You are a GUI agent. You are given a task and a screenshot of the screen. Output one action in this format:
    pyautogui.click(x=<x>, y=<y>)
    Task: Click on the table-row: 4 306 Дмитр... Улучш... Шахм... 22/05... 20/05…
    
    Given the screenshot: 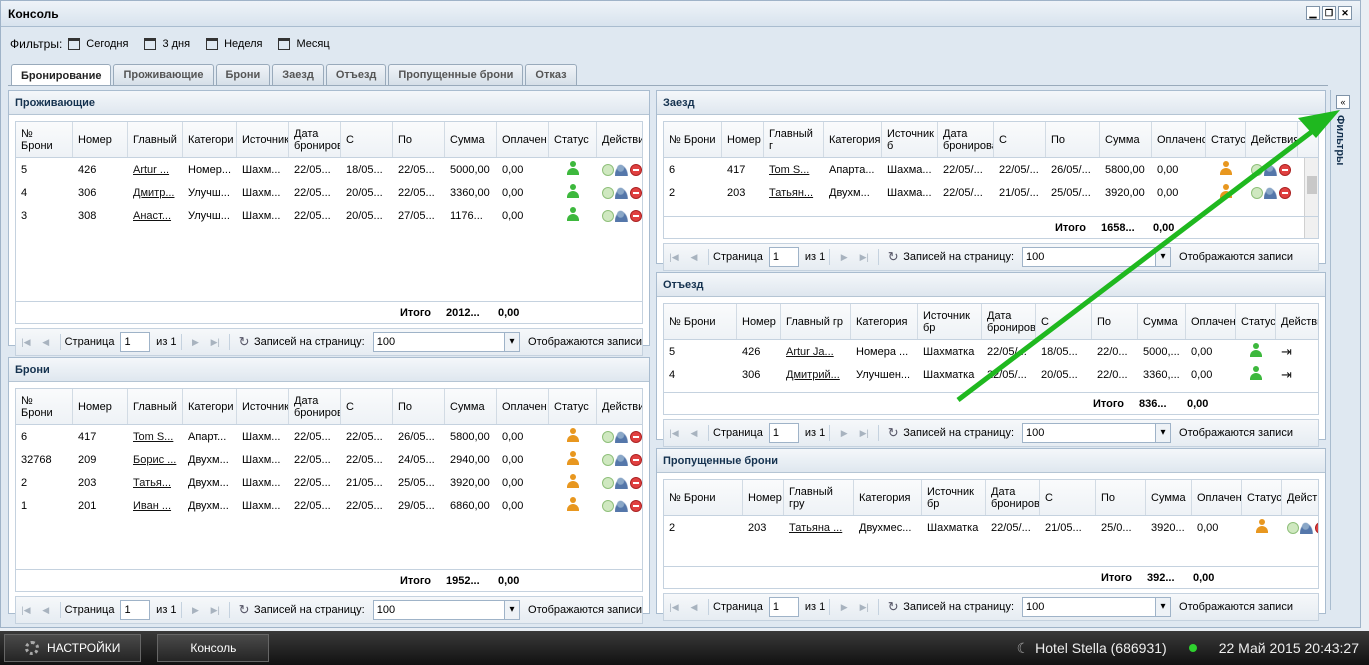 What is the action you would take?
    pyautogui.click(x=329, y=192)
    